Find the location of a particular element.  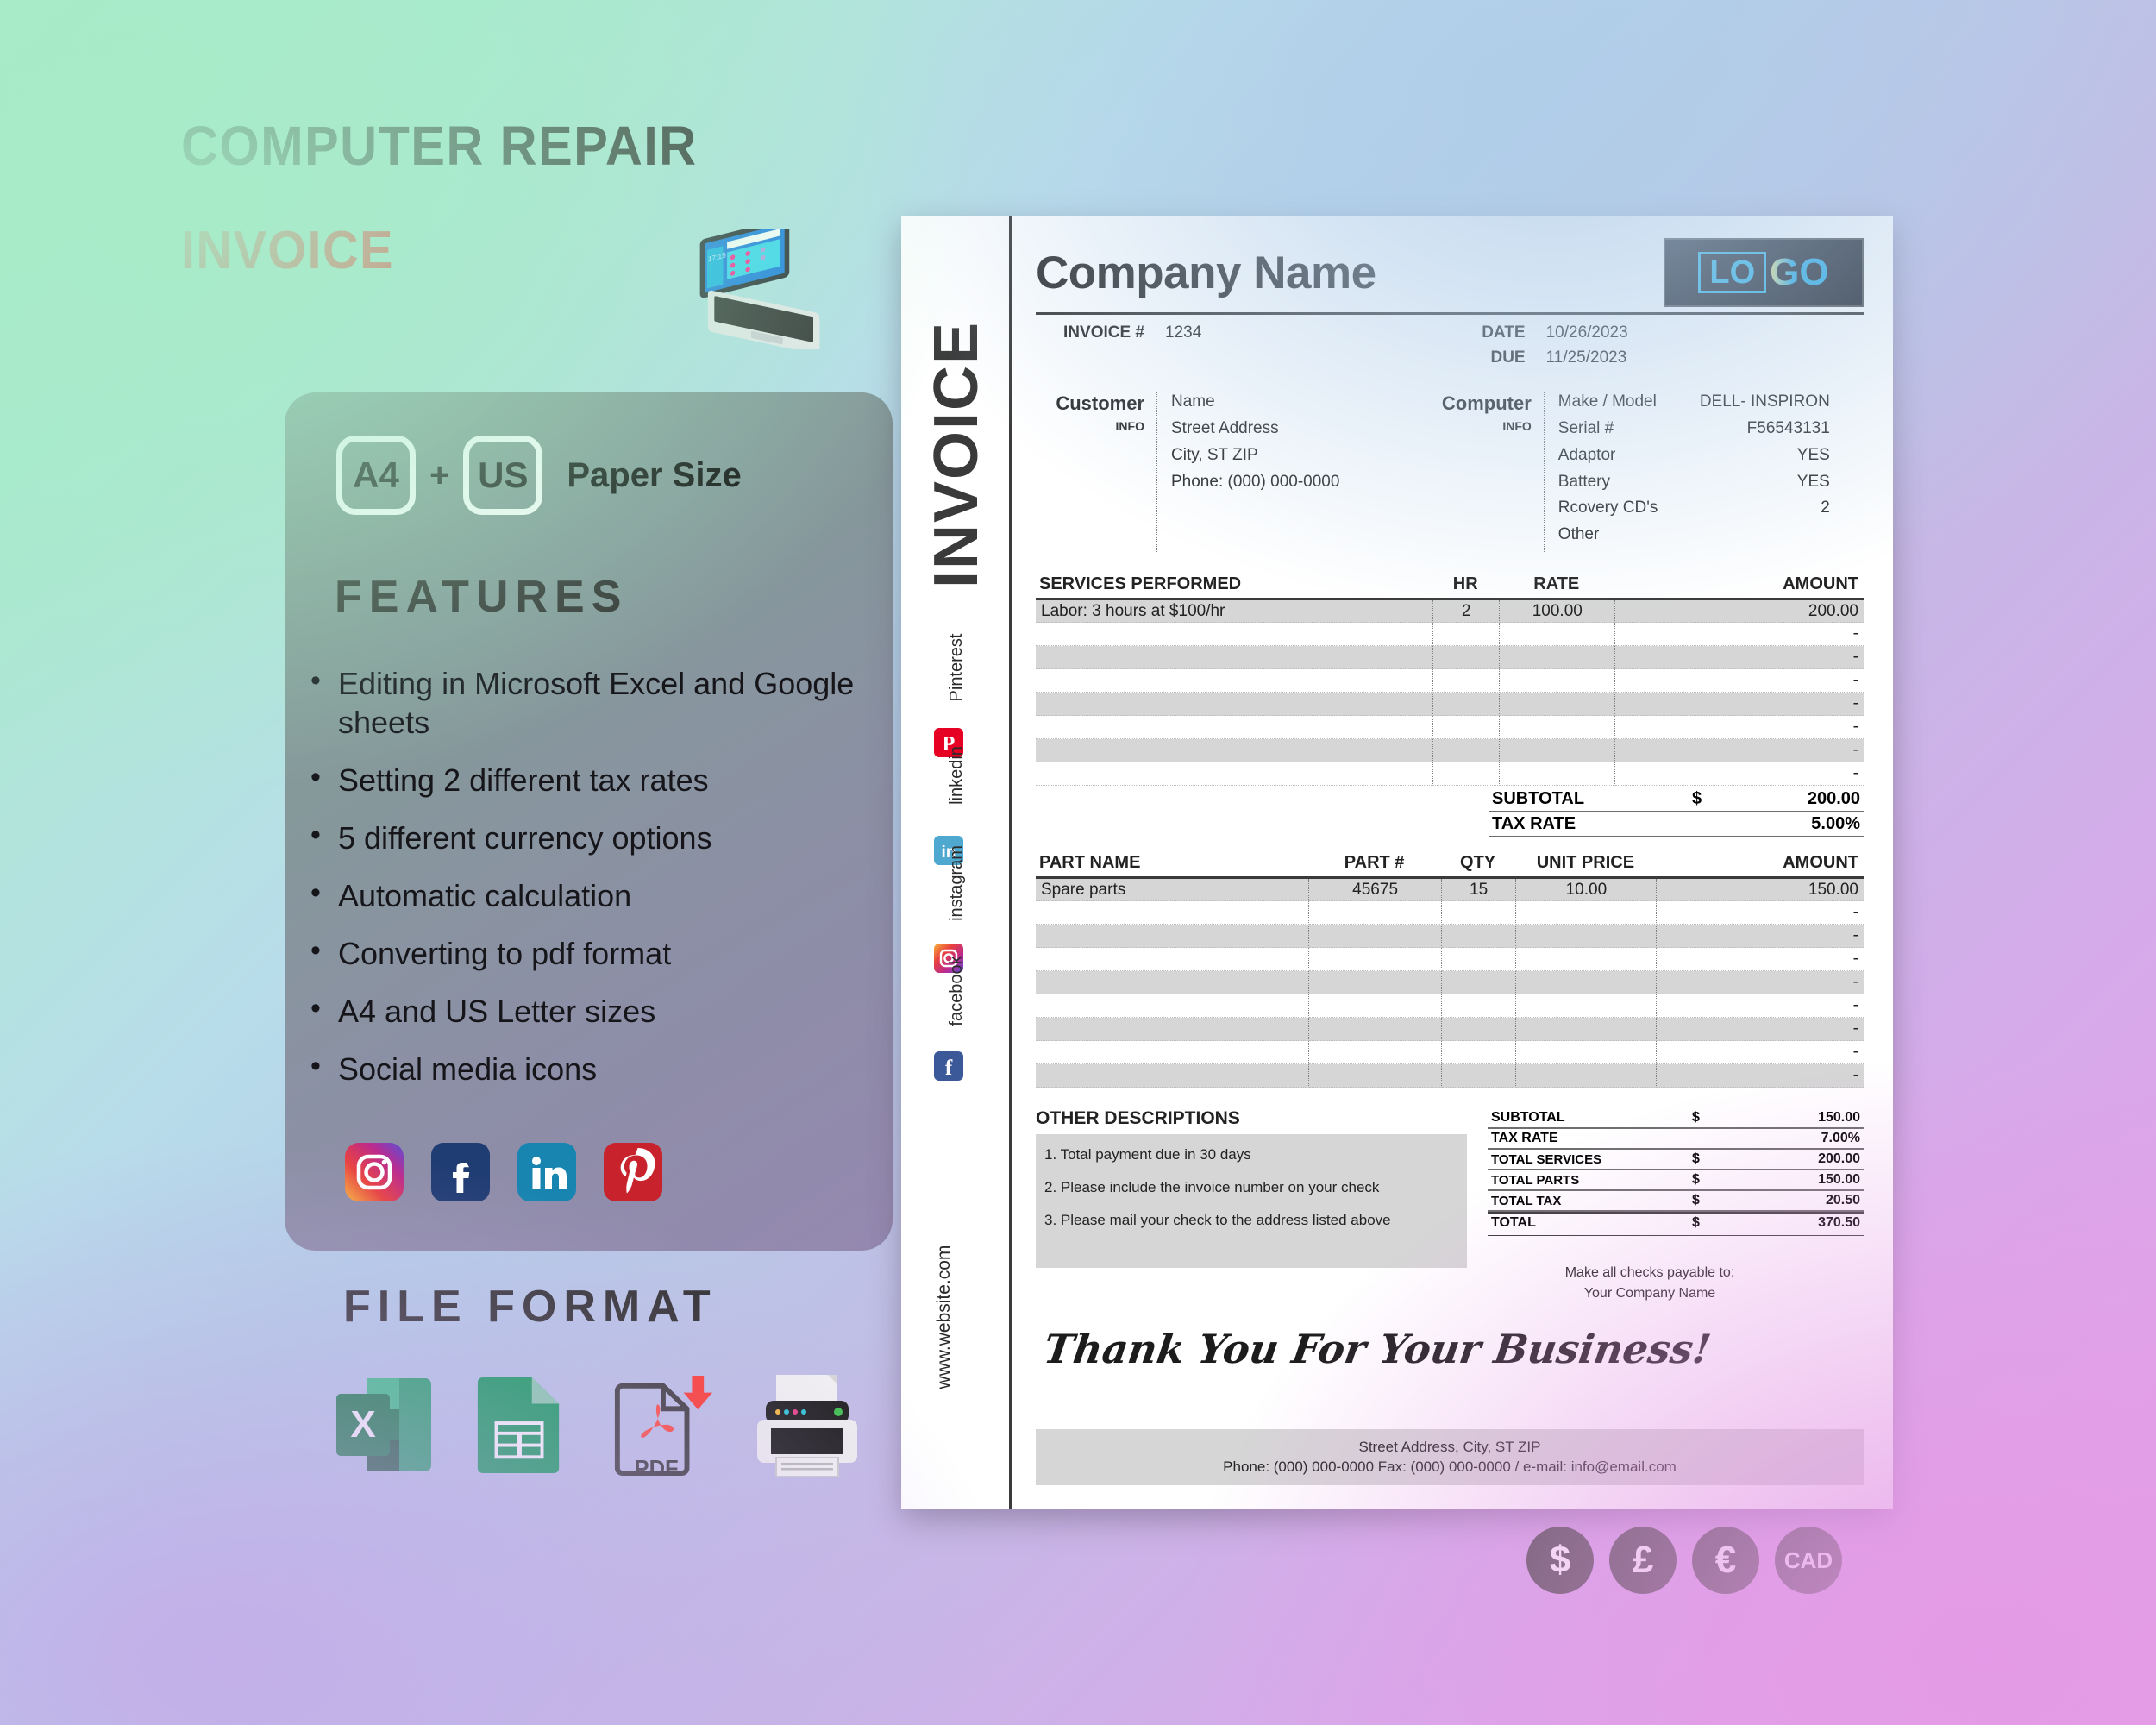

instagram-icon is located at coordinates (374, 1172).